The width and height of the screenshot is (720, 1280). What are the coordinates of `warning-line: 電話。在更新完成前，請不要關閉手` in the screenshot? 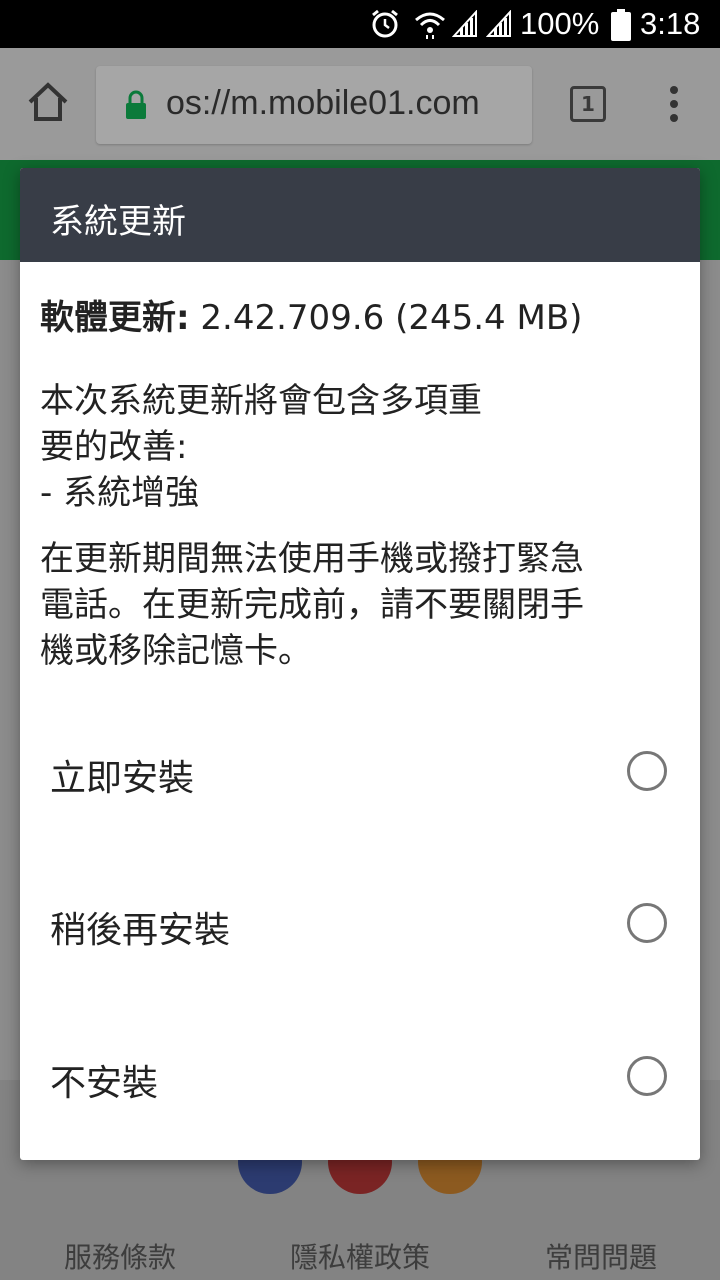 It's located at (312, 605).